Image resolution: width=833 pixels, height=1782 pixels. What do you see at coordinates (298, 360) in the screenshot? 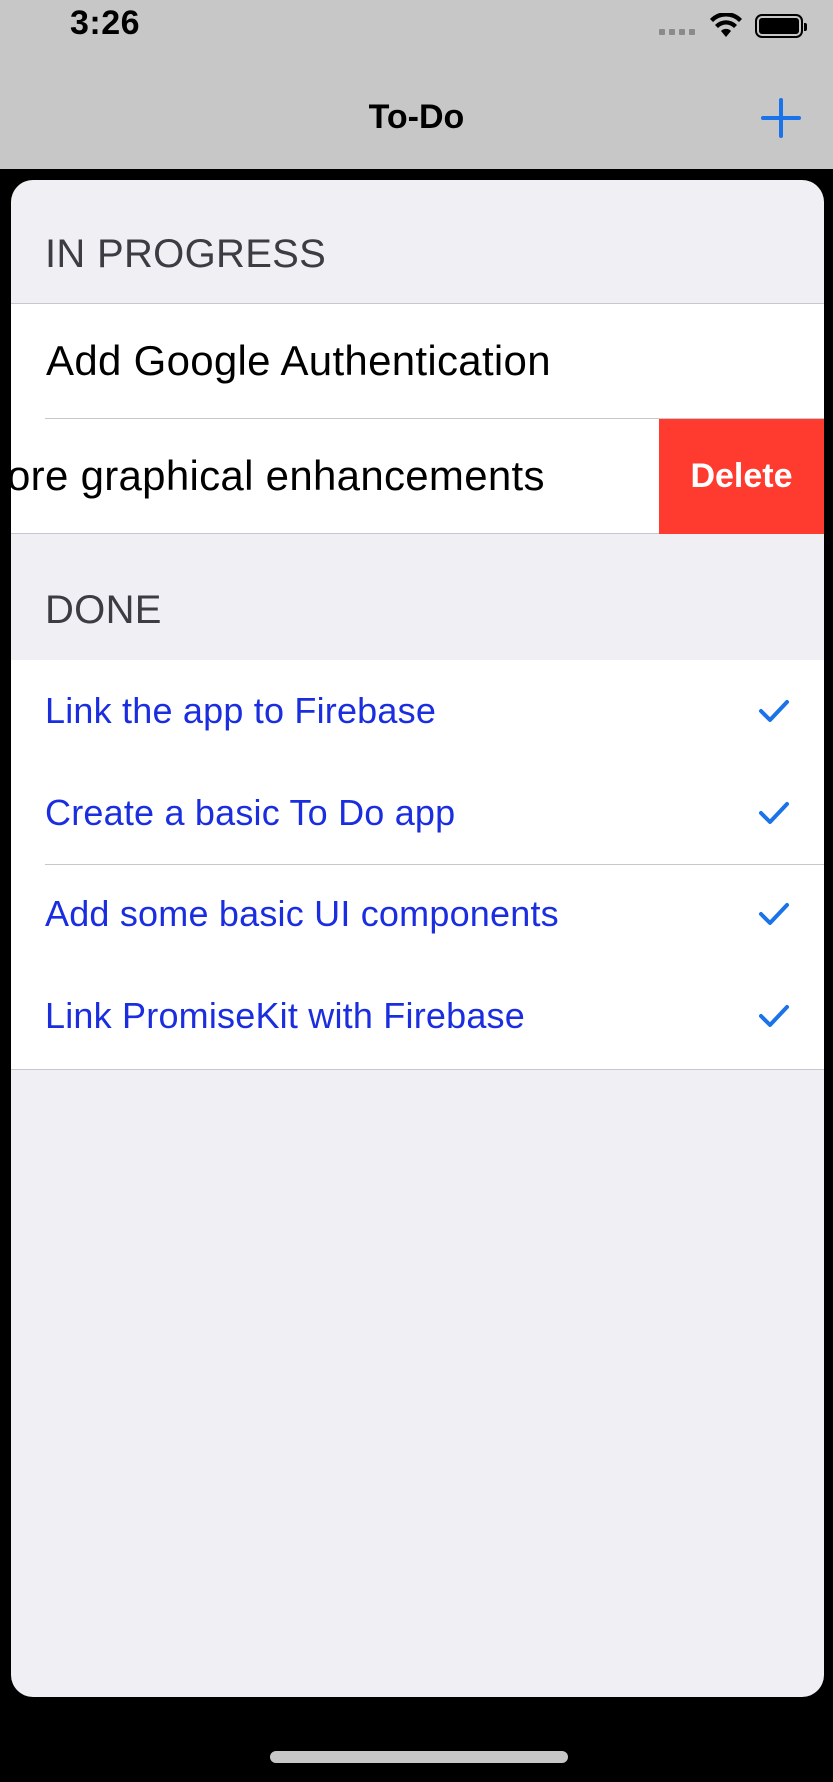
I see `task-label: Add Google Authentication` at bounding box center [298, 360].